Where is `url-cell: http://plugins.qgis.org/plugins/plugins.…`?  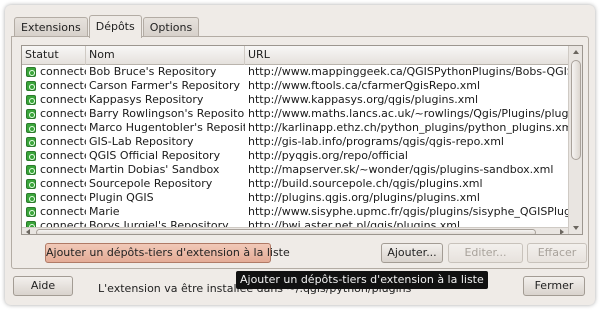
url-cell: http://plugins.qgis.org/plugins/plugins.… is located at coordinates (364, 197).